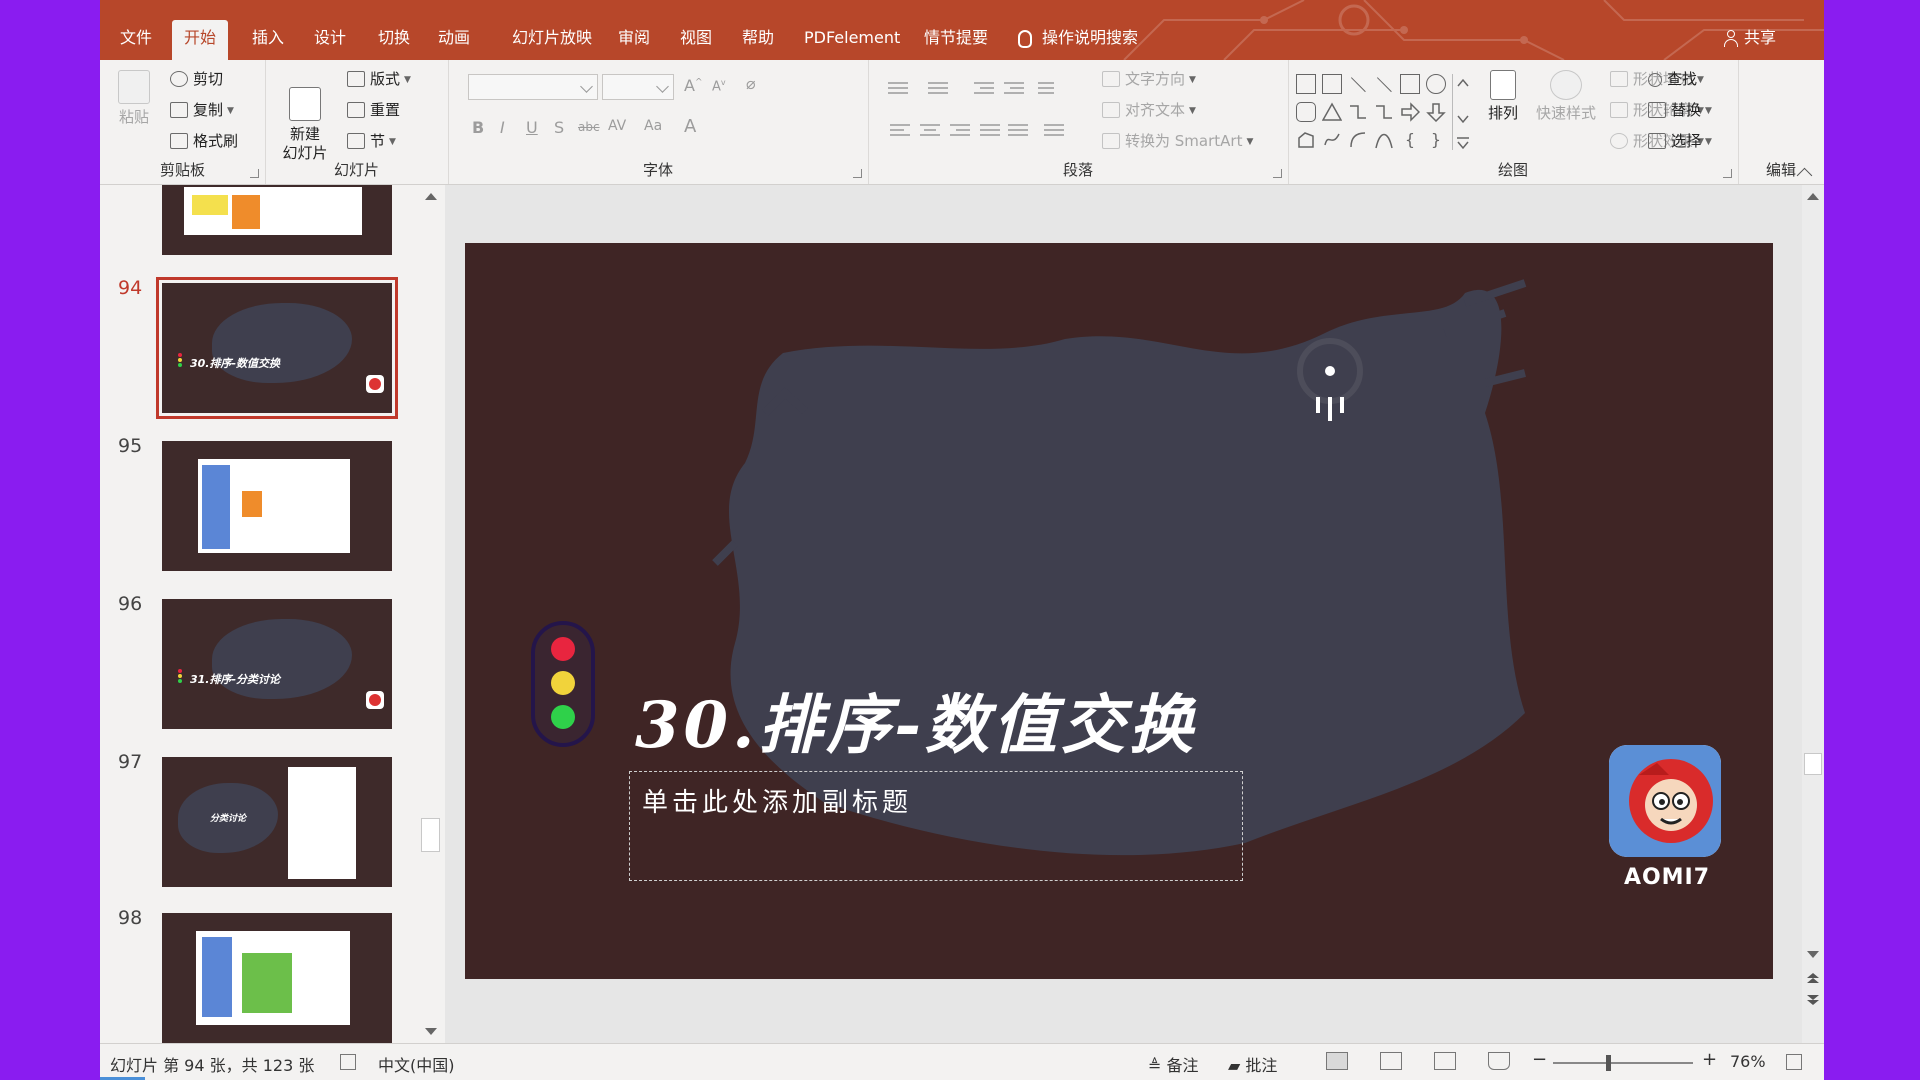 The width and height of the screenshot is (1920, 1080). Describe the element at coordinates (990, 130) in the screenshot. I see `justify-icon` at that location.